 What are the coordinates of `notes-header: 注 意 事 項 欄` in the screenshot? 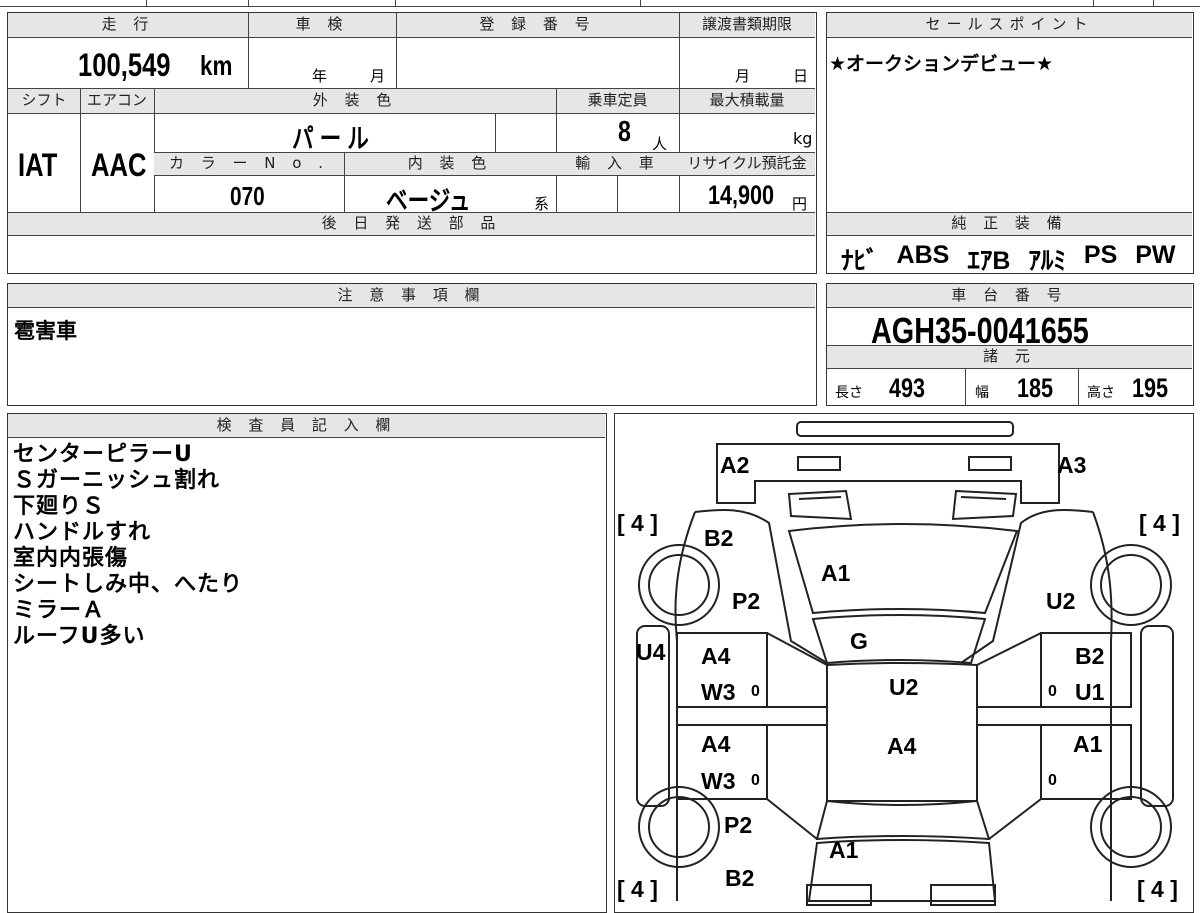 It's located at (411, 296).